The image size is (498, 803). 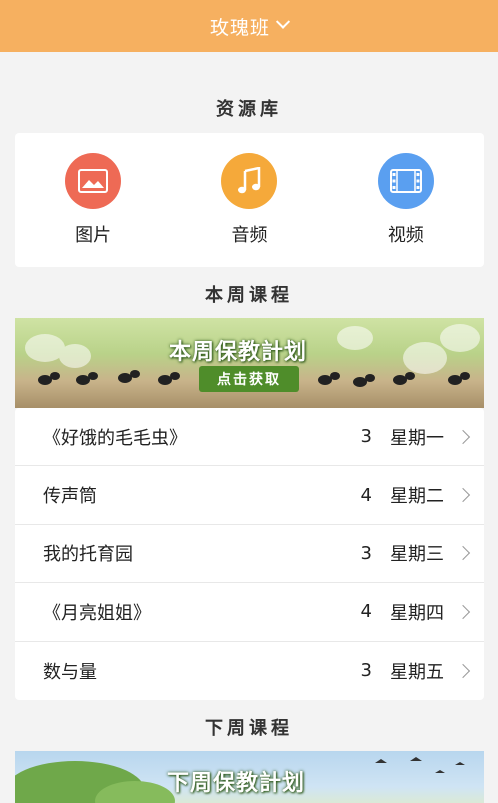 I want to click on this-week-title: 本周课程, so click(x=249, y=295).